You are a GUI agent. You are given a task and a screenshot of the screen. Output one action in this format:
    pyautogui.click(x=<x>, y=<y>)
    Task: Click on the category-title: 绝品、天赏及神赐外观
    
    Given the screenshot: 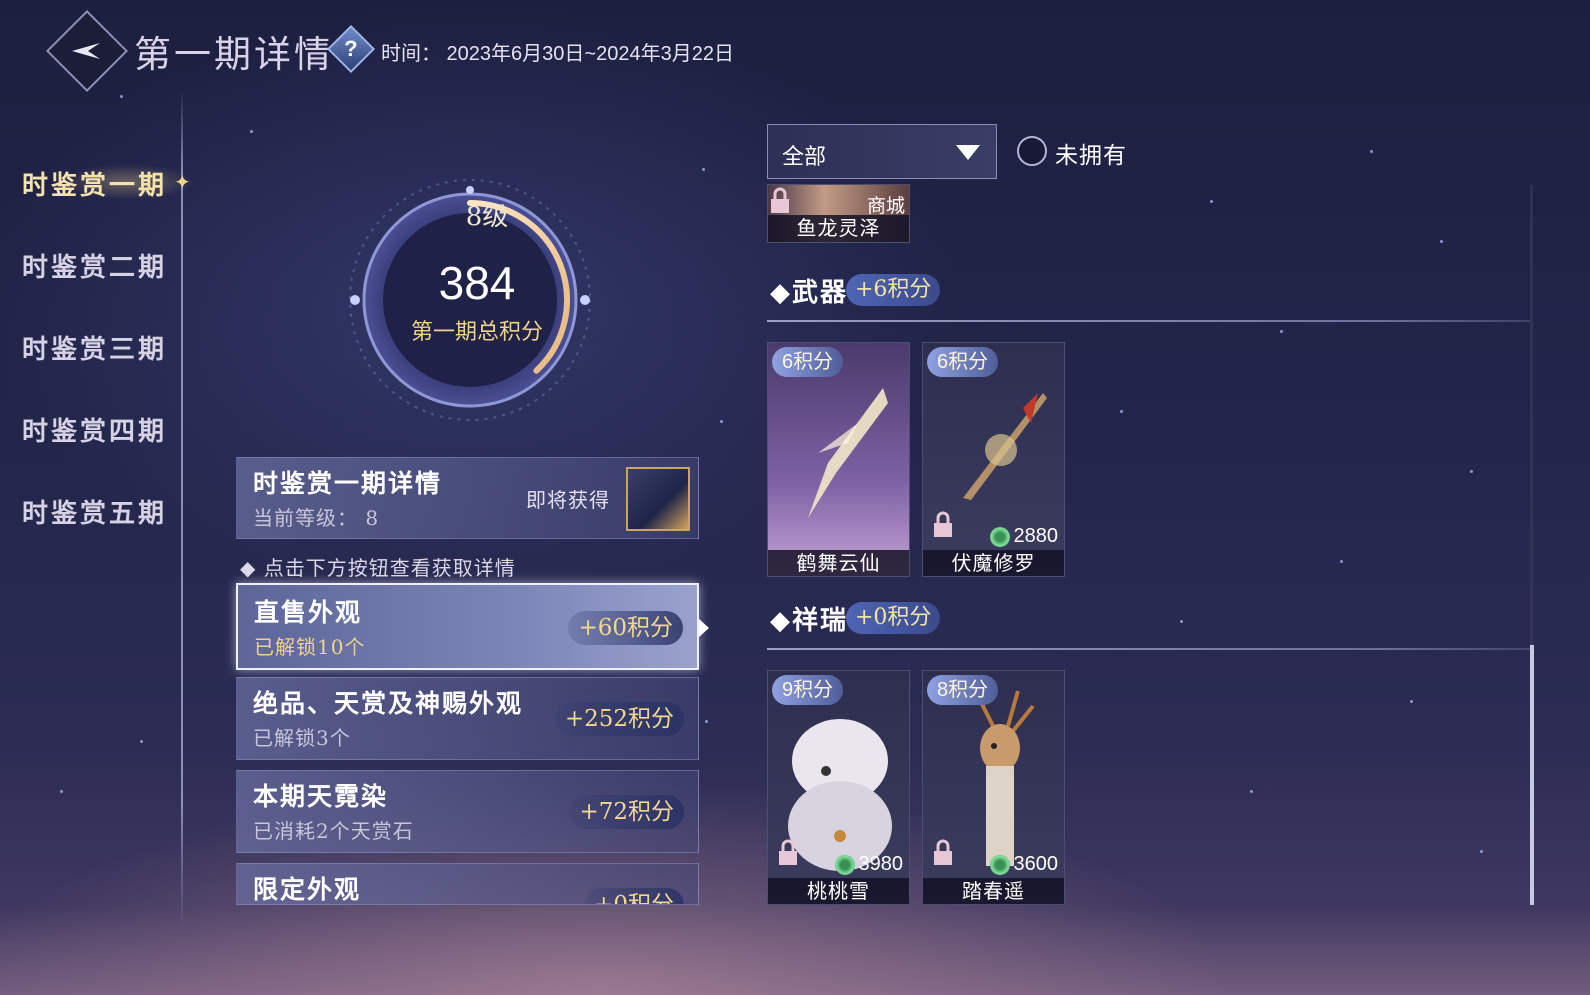 What is the action you would take?
    pyautogui.click(x=388, y=703)
    